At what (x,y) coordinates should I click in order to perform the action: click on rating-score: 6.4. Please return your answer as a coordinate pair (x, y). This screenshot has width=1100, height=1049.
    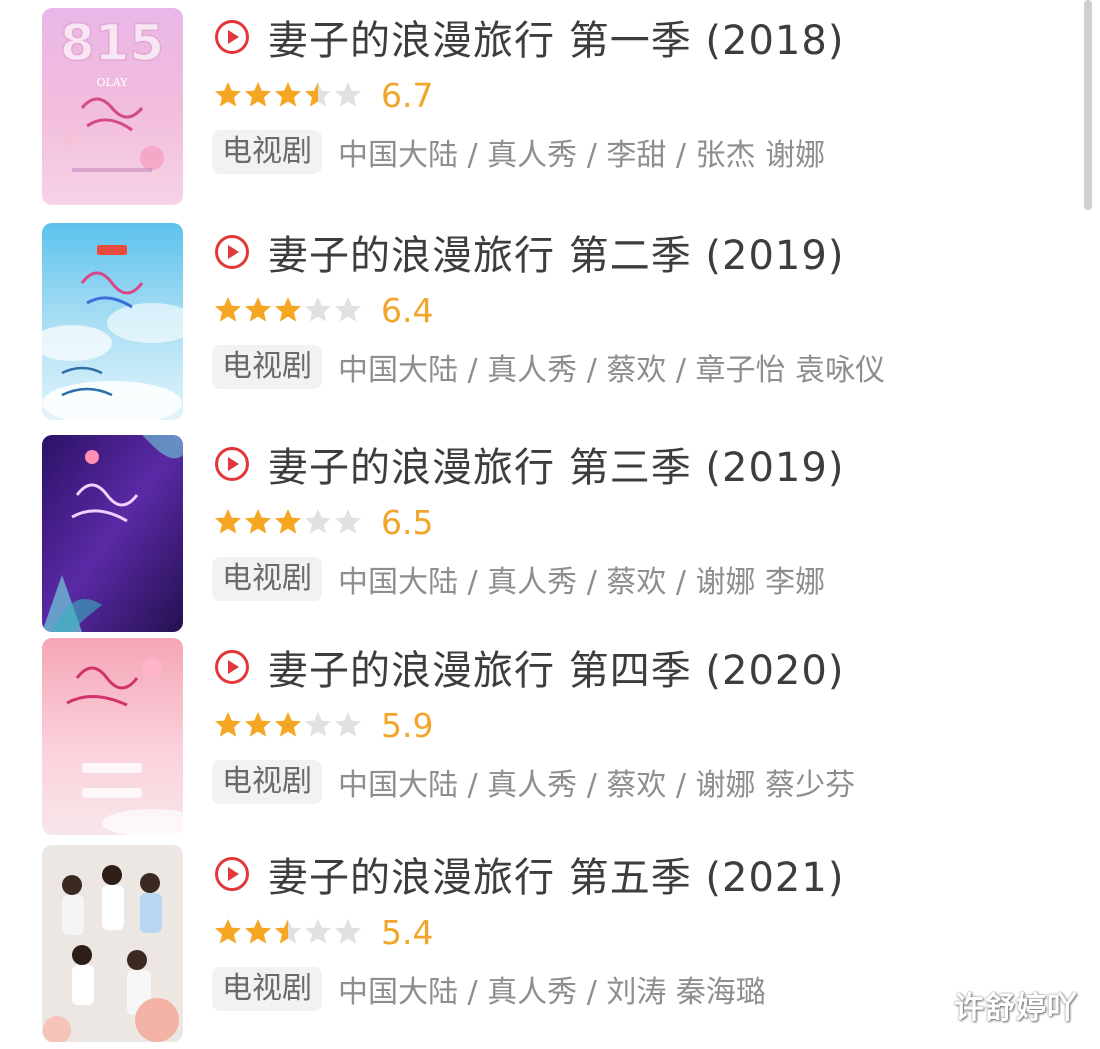
    Looking at the image, I should click on (407, 310).